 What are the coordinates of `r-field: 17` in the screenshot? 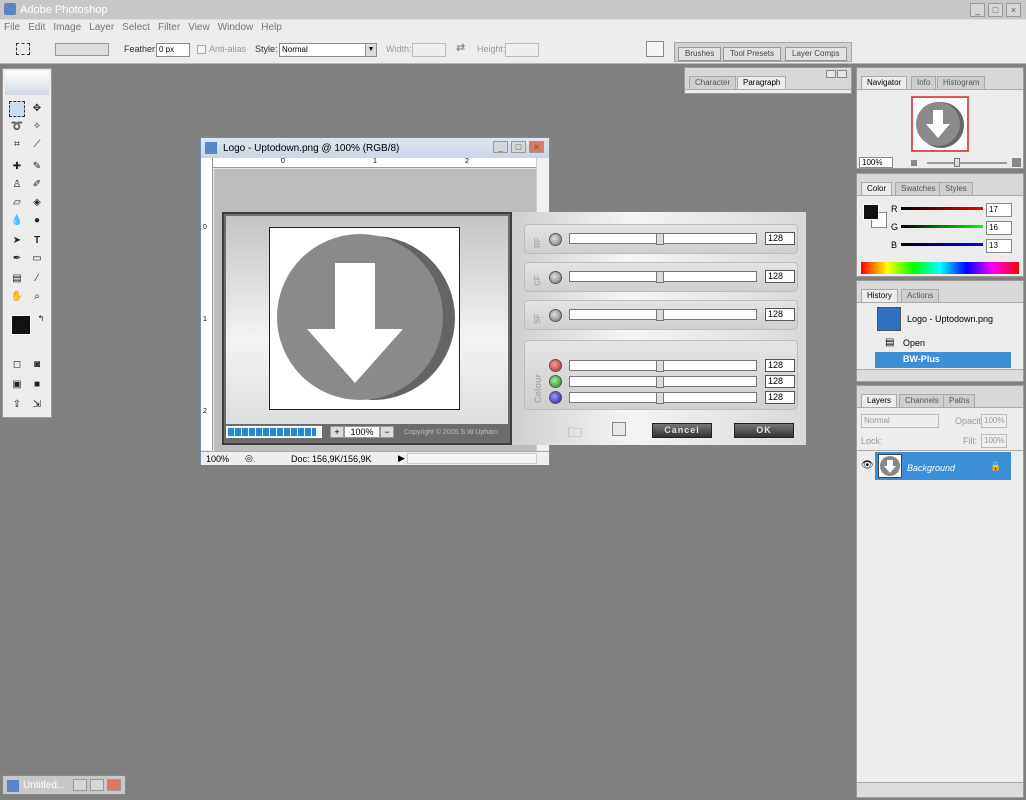 It's located at (999, 210).